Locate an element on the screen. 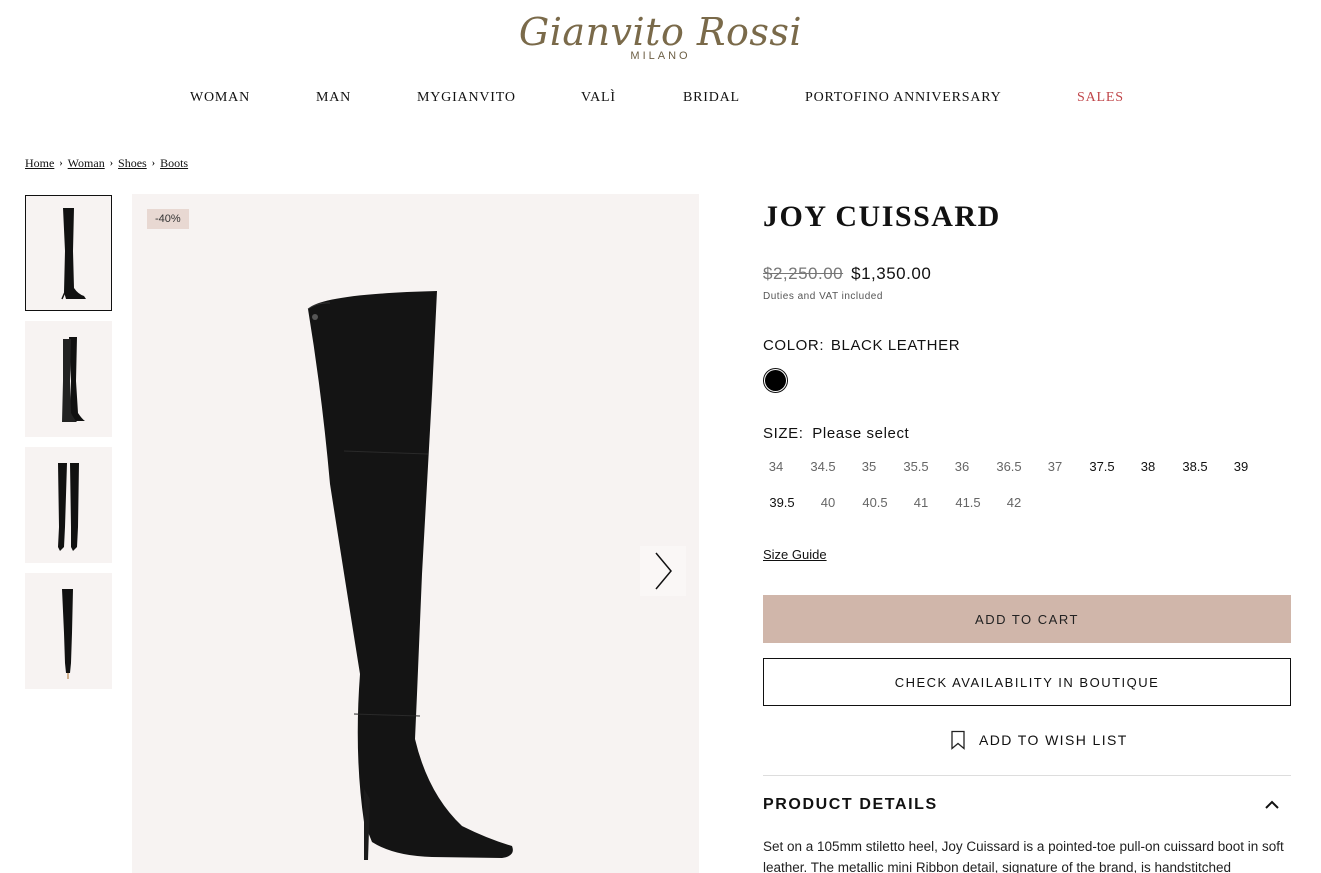 The image size is (1321, 873). size-option-37-5: 37.5 is located at coordinates (1102, 466).